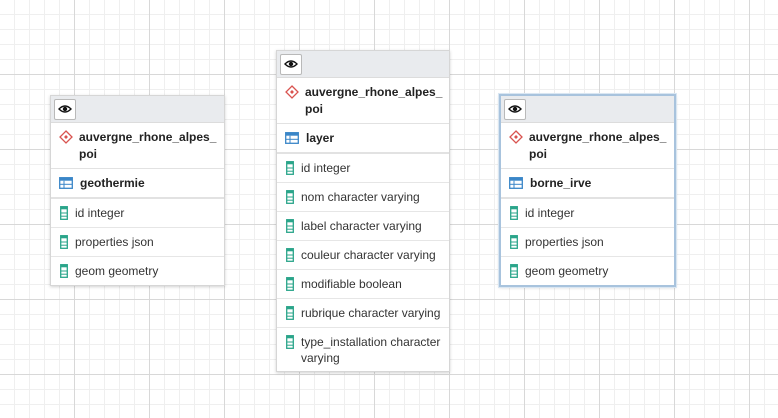 Image resolution: width=778 pixels, height=418 pixels. I want to click on column-row: nom character varying, so click(363, 197).